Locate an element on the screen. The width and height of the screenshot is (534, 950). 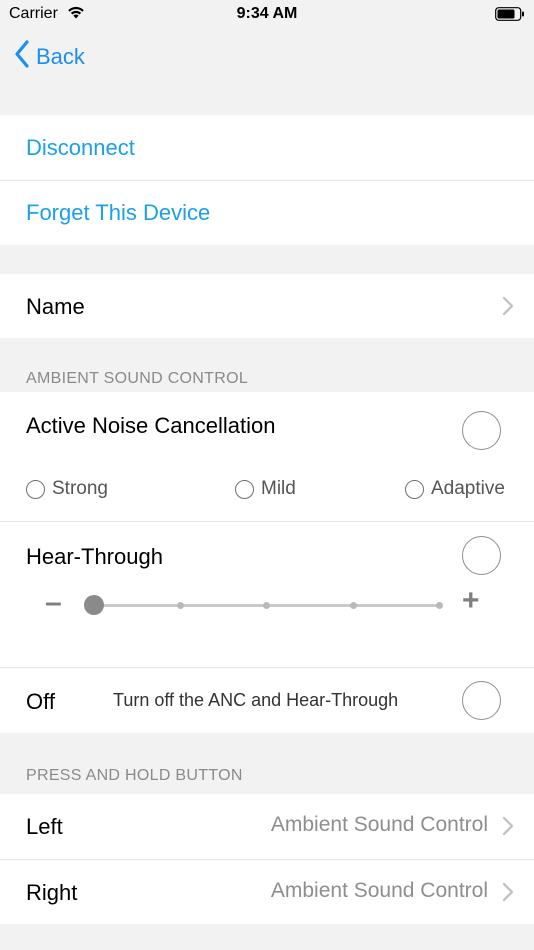
off-description: Turn off the ANC and Hear-Through is located at coordinates (256, 700).